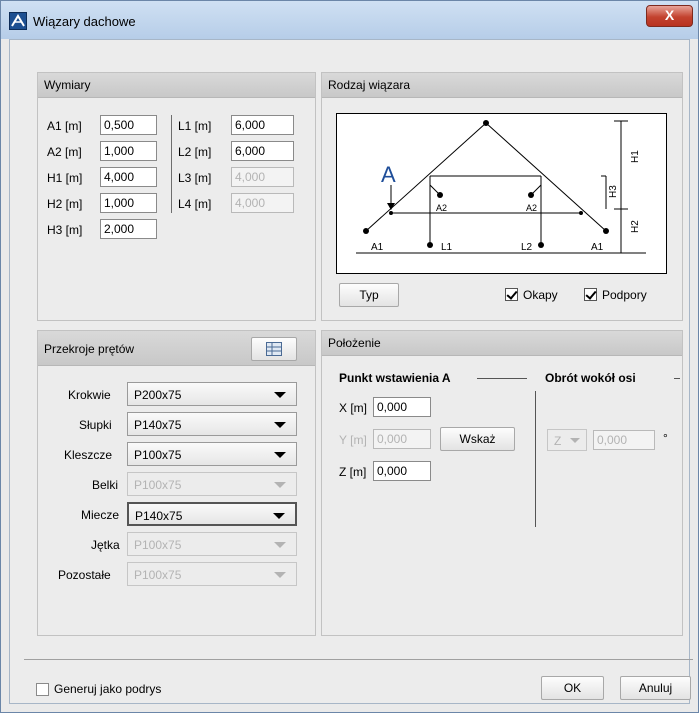  Describe the element at coordinates (67, 85) in the screenshot. I see `wymiary-title: Wymiary` at that location.